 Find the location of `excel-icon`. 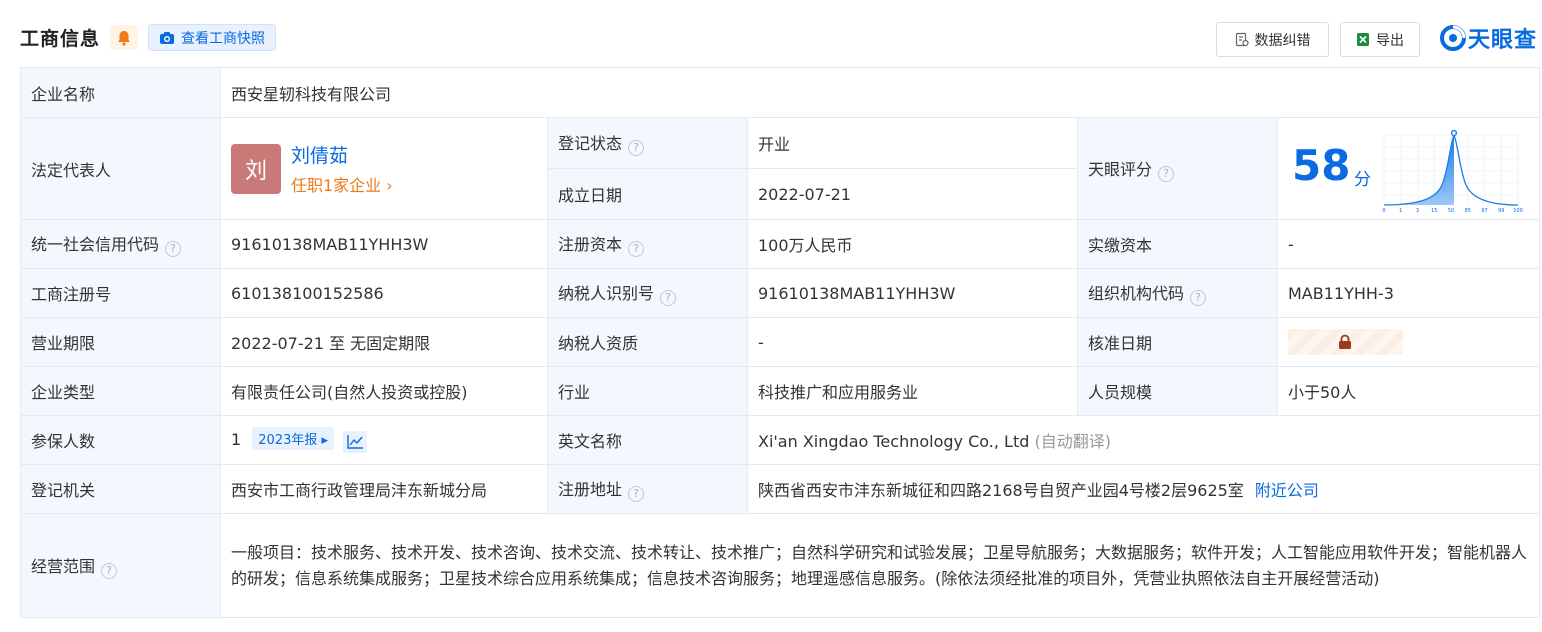

excel-icon is located at coordinates (1363, 39).